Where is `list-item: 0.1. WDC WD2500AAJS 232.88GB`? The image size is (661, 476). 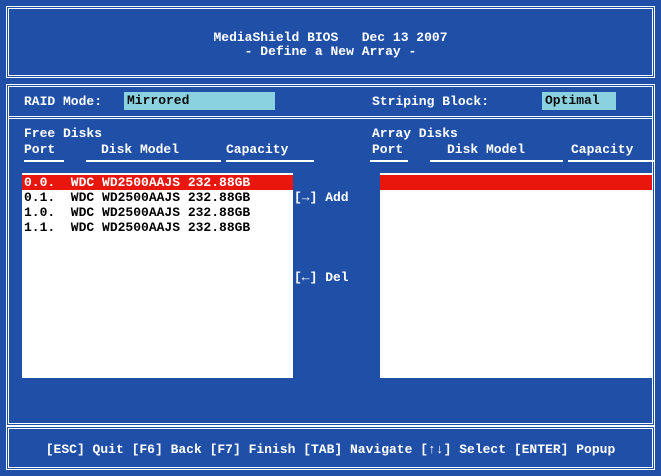 list-item: 0.1. WDC WD2500AAJS 232.88GB is located at coordinates (157, 197).